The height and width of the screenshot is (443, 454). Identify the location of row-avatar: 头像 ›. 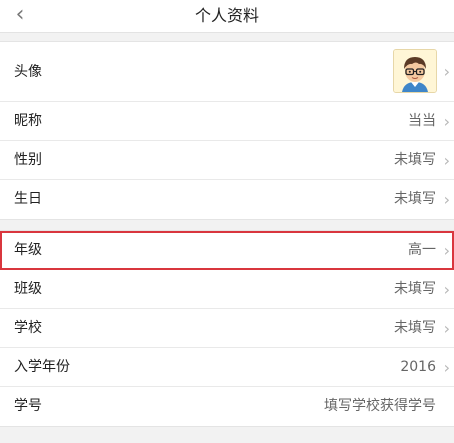
(227, 72).